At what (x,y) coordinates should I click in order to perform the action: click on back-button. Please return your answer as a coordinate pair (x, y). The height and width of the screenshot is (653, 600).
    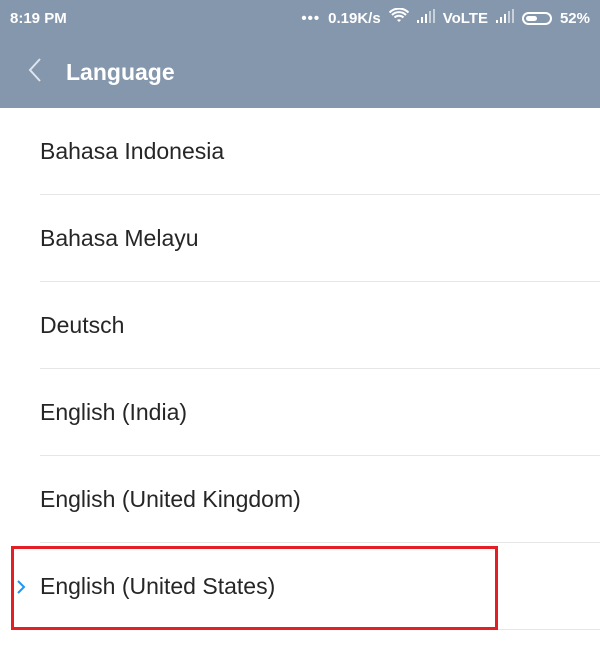
    Looking at the image, I should click on (35, 72).